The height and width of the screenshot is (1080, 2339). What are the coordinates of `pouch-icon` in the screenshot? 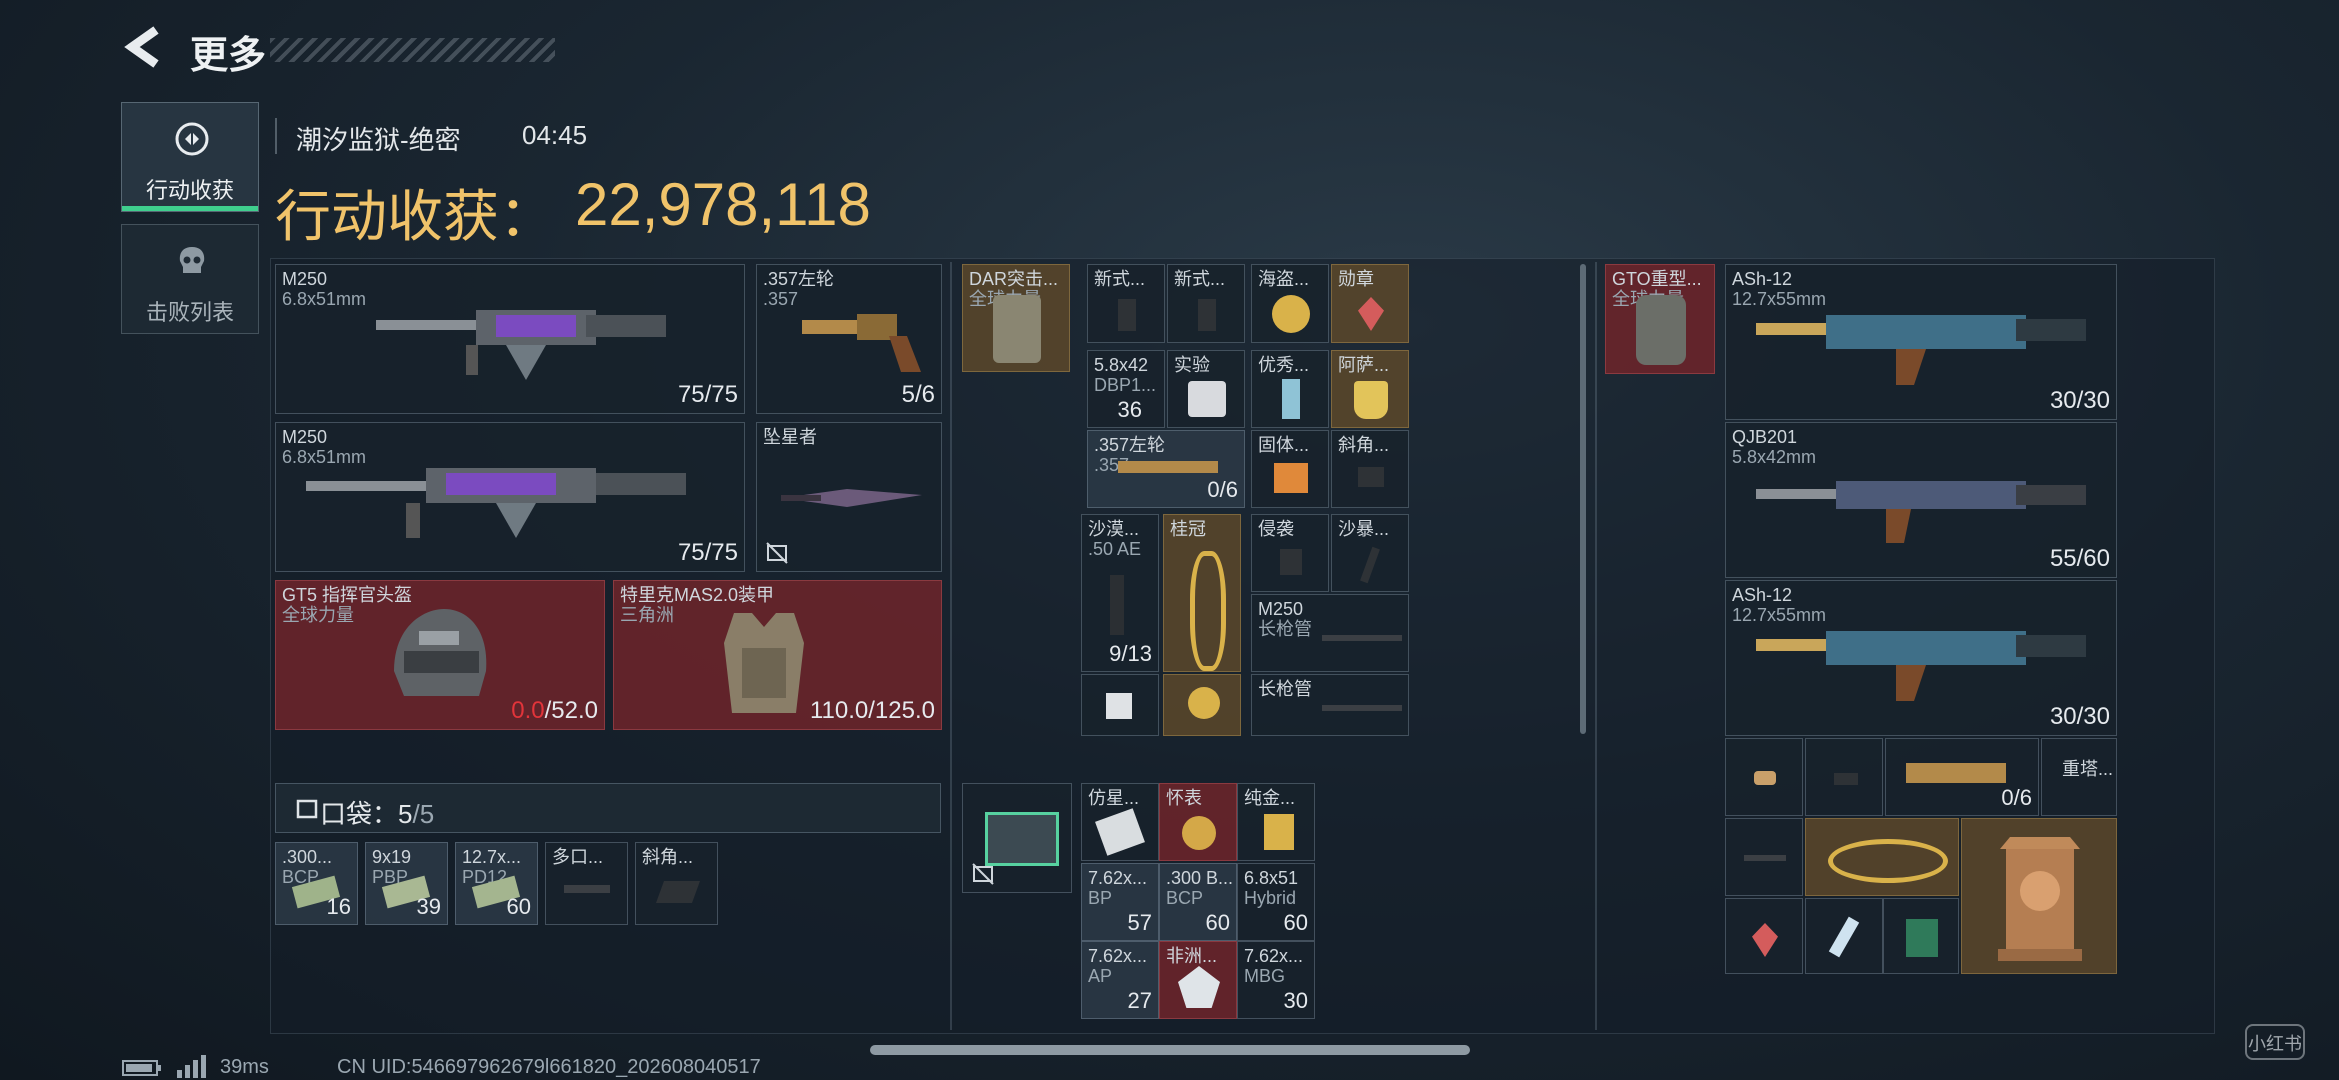 It's located at (307, 809).